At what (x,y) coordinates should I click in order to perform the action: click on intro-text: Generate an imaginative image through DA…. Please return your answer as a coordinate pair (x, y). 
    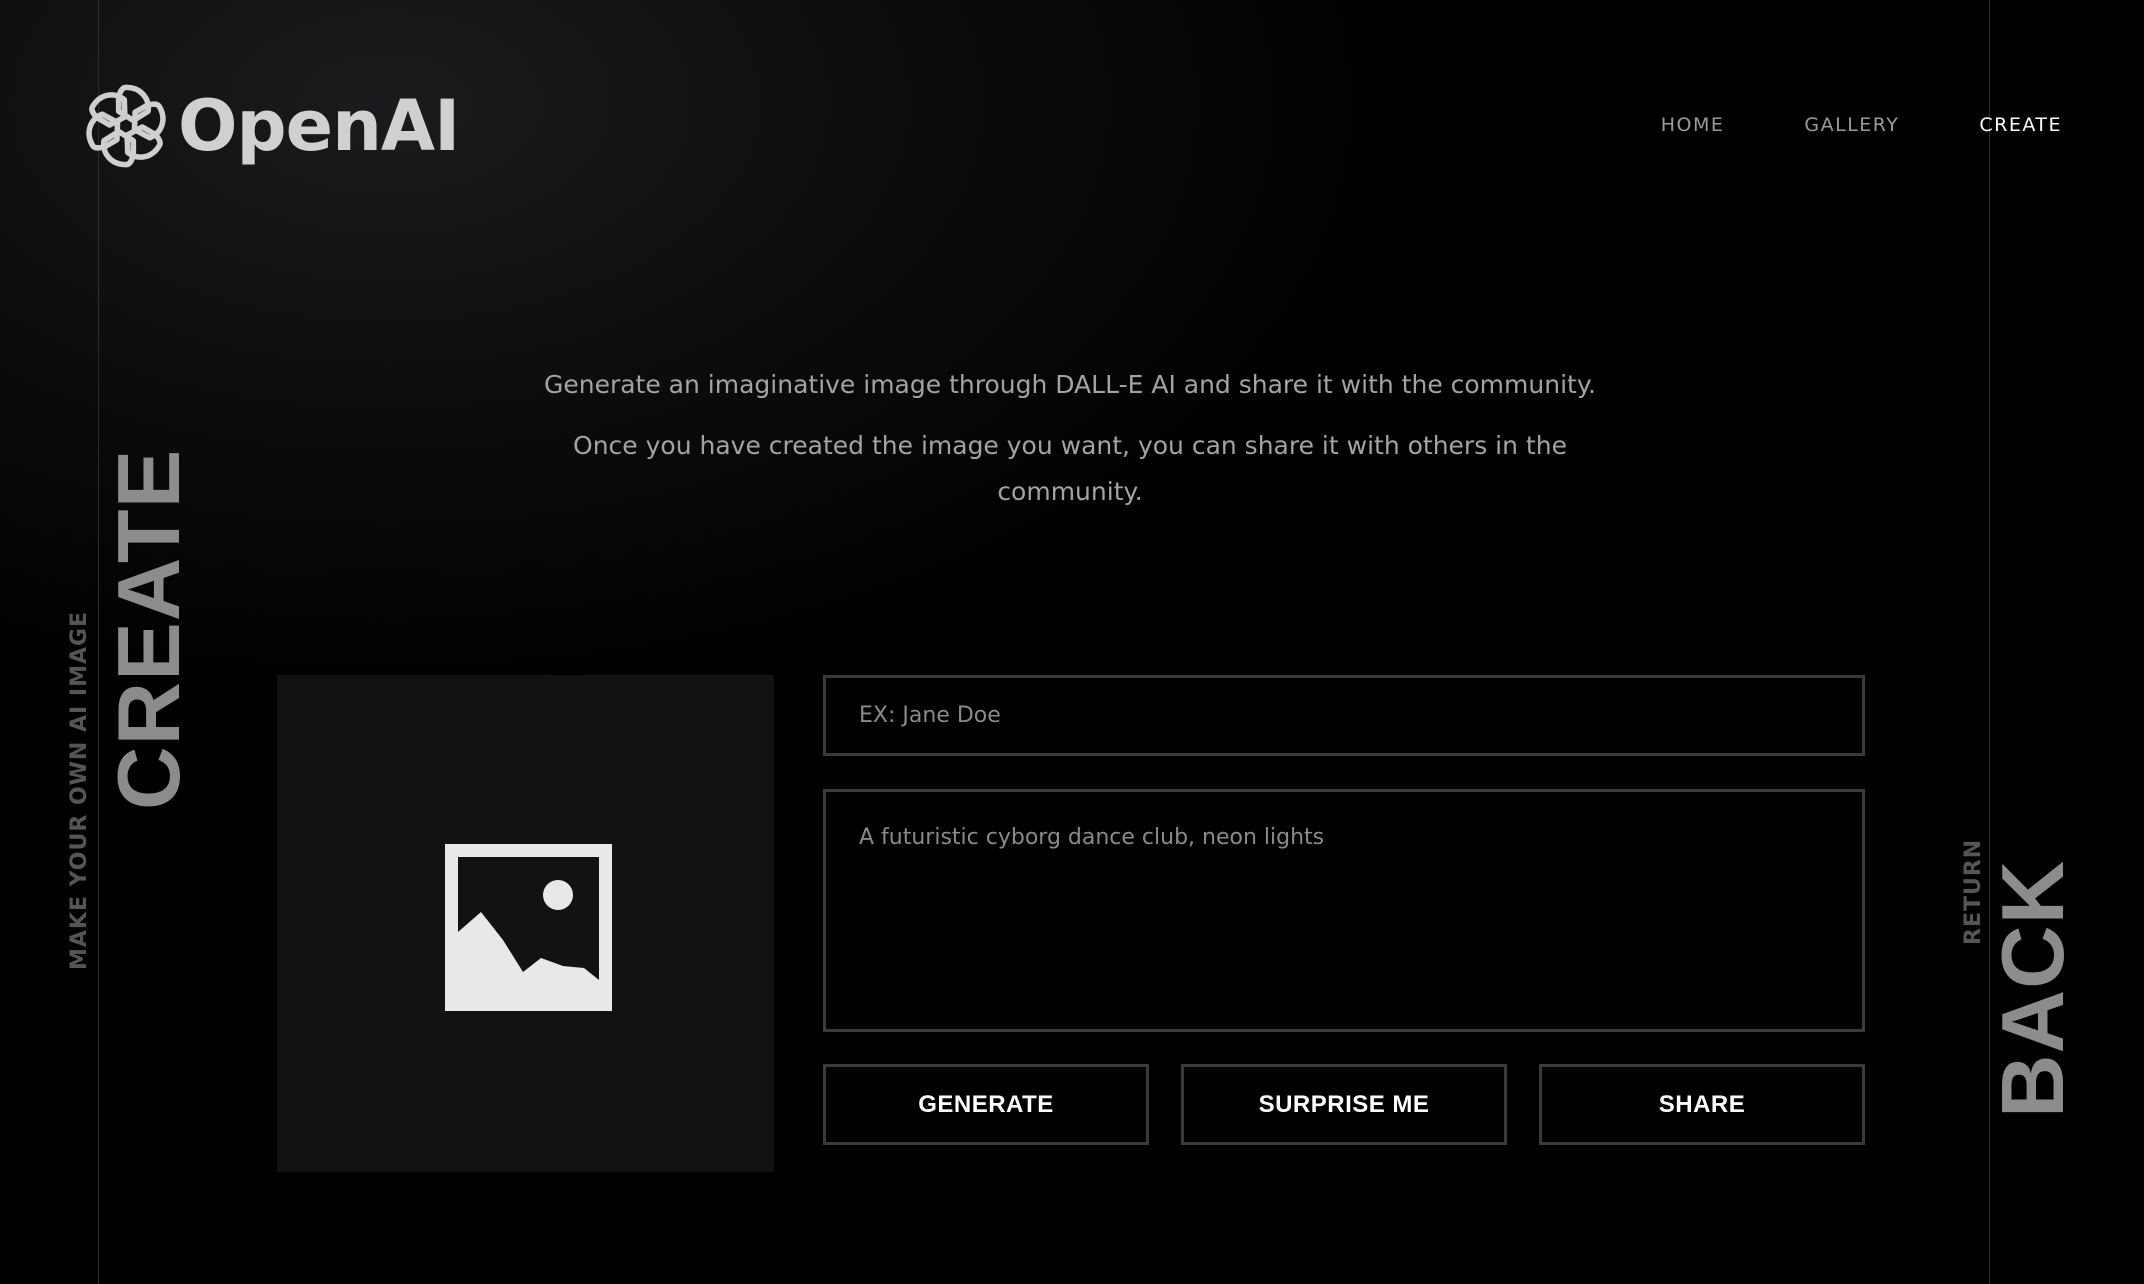
    Looking at the image, I should click on (1070, 438).